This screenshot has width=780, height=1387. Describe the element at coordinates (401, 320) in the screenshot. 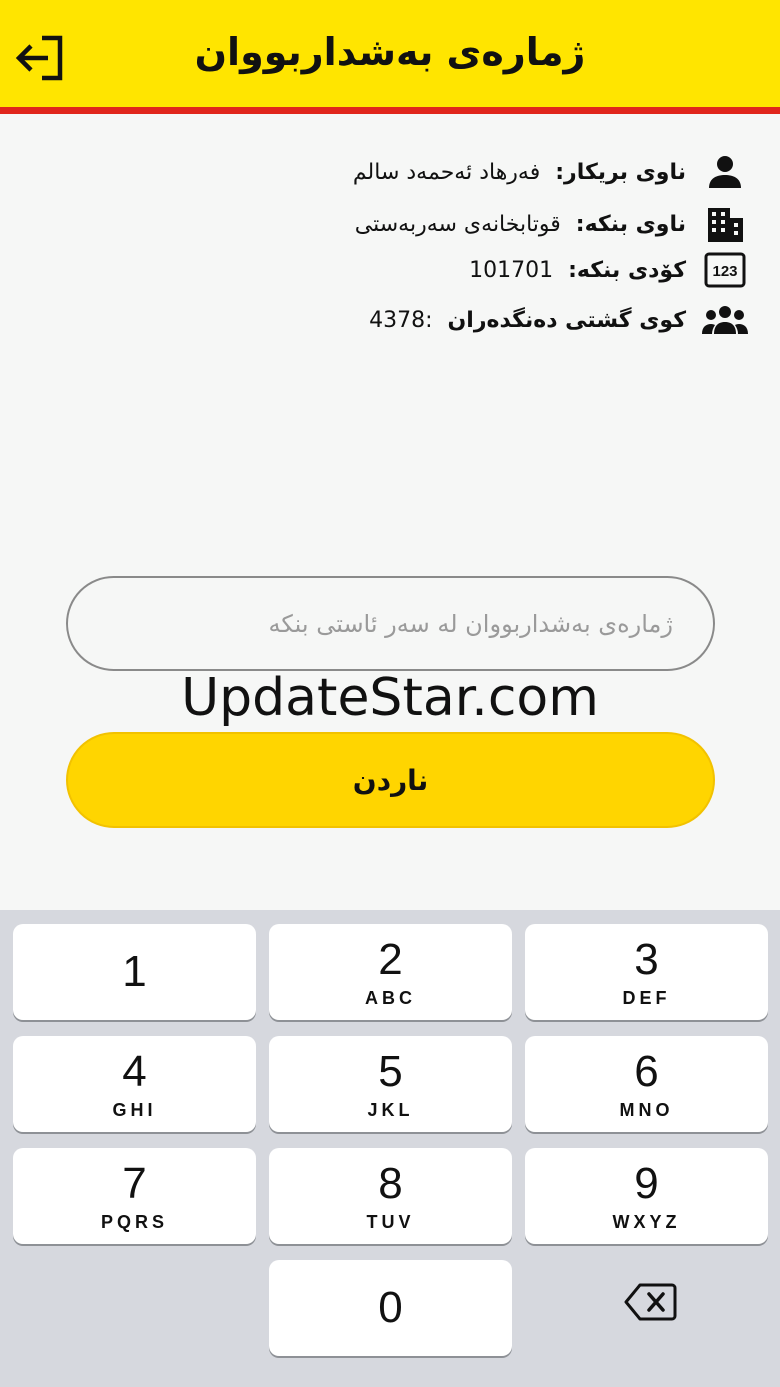

I see `voters-value: :4378` at that location.